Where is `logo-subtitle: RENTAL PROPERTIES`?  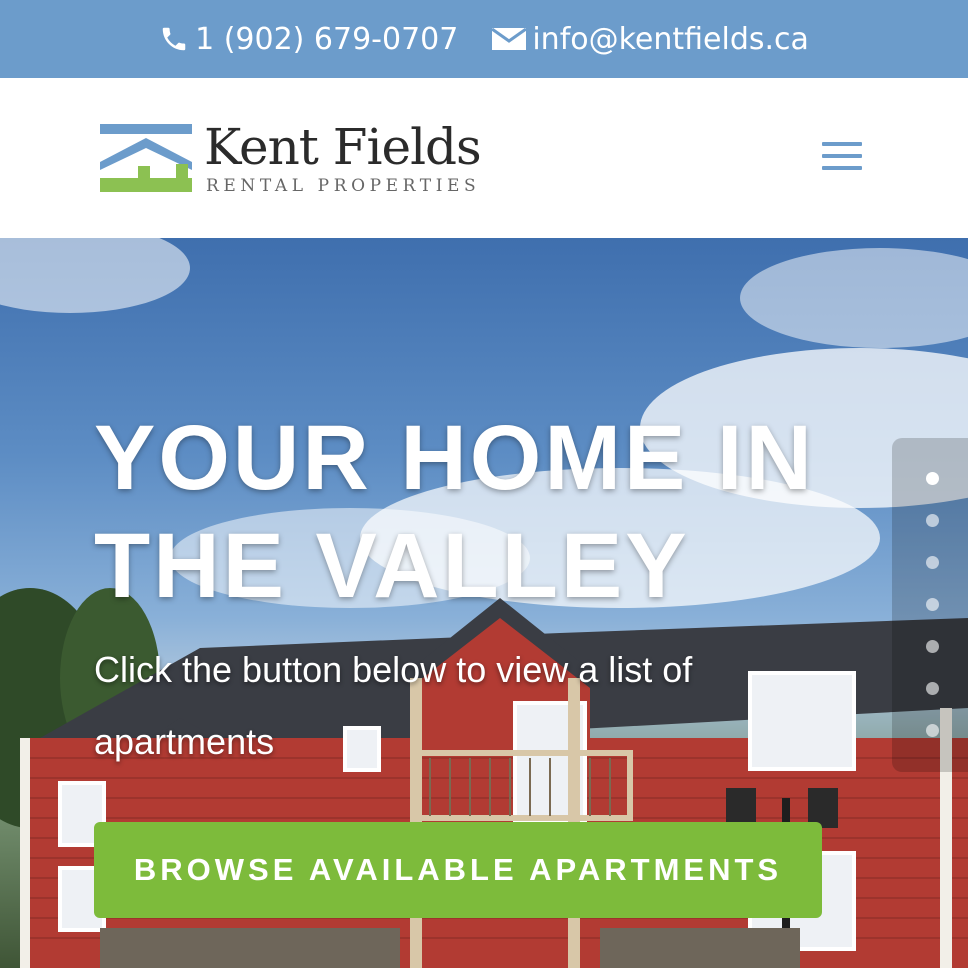
logo-subtitle: RENTAL PROPERTIES is located at coordinates (343, 186).